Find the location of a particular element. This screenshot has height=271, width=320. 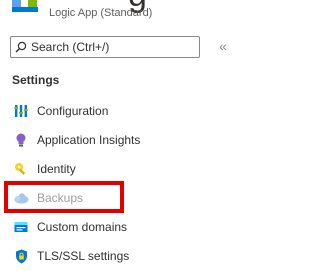

nav-item-configuration: Configuration is located at coordinates (120, 111).